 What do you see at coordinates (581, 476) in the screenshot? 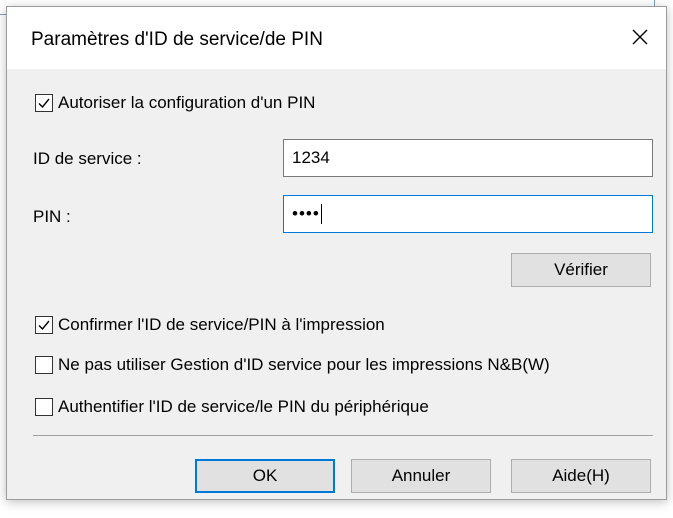
I see `help-button: Aide(H)` at bounding box center [581, 476].